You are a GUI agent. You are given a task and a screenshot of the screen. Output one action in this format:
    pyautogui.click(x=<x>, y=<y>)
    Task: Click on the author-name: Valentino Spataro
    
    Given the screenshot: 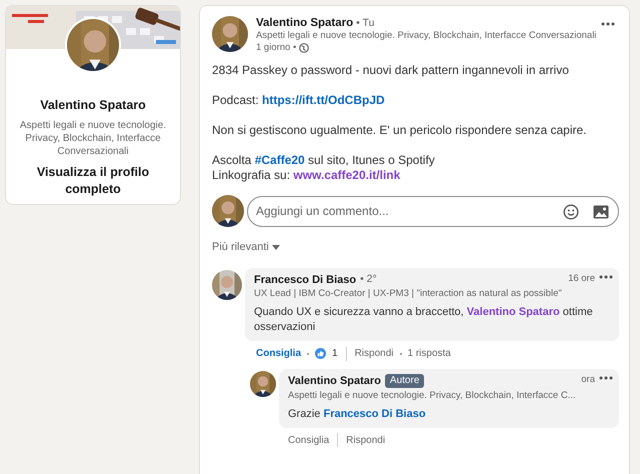 What is the action you would take?
    pyautogui.click(x=305, y=23)
    